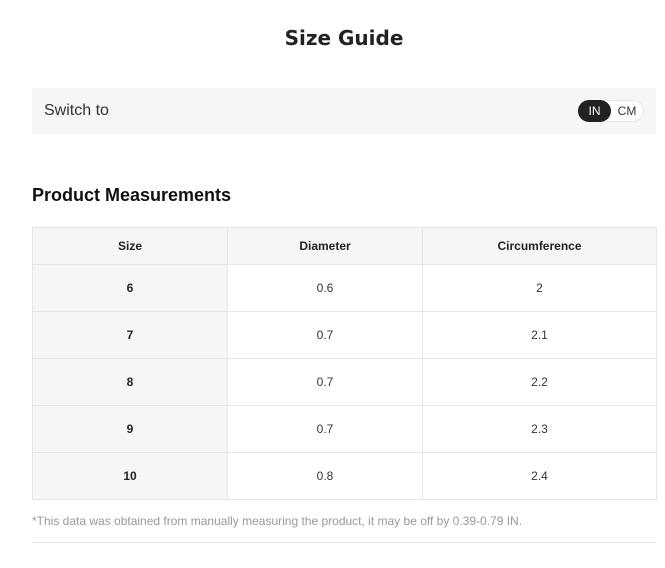 Image resolution: width=665 pixels, height=568 pixels. I want to click on size-cell: 8, so click(130, 382).